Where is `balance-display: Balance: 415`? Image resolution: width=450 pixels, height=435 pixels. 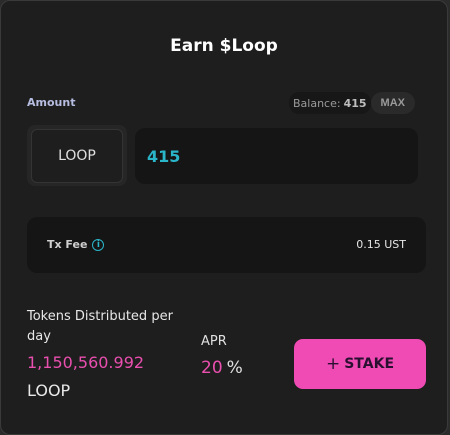 balance-display: Balance: 415 is located at coordinates (330, 103).